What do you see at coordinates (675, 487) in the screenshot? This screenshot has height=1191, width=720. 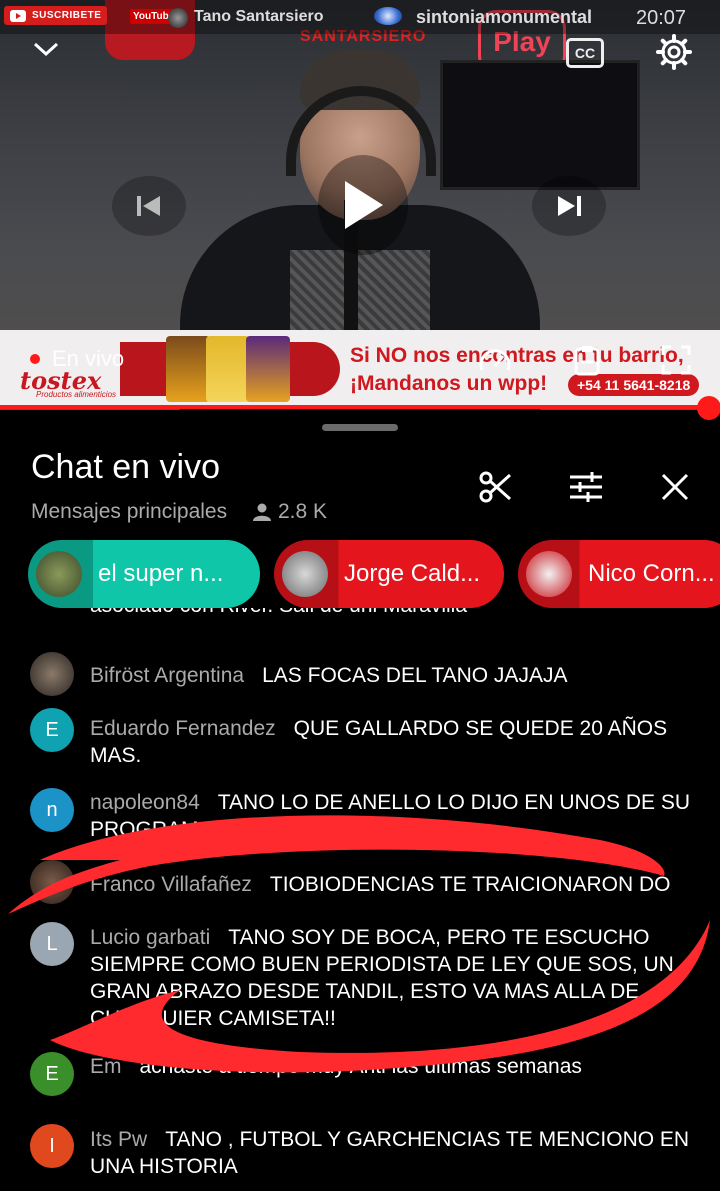 I see `close-icon` at bounding box center [675, 487].